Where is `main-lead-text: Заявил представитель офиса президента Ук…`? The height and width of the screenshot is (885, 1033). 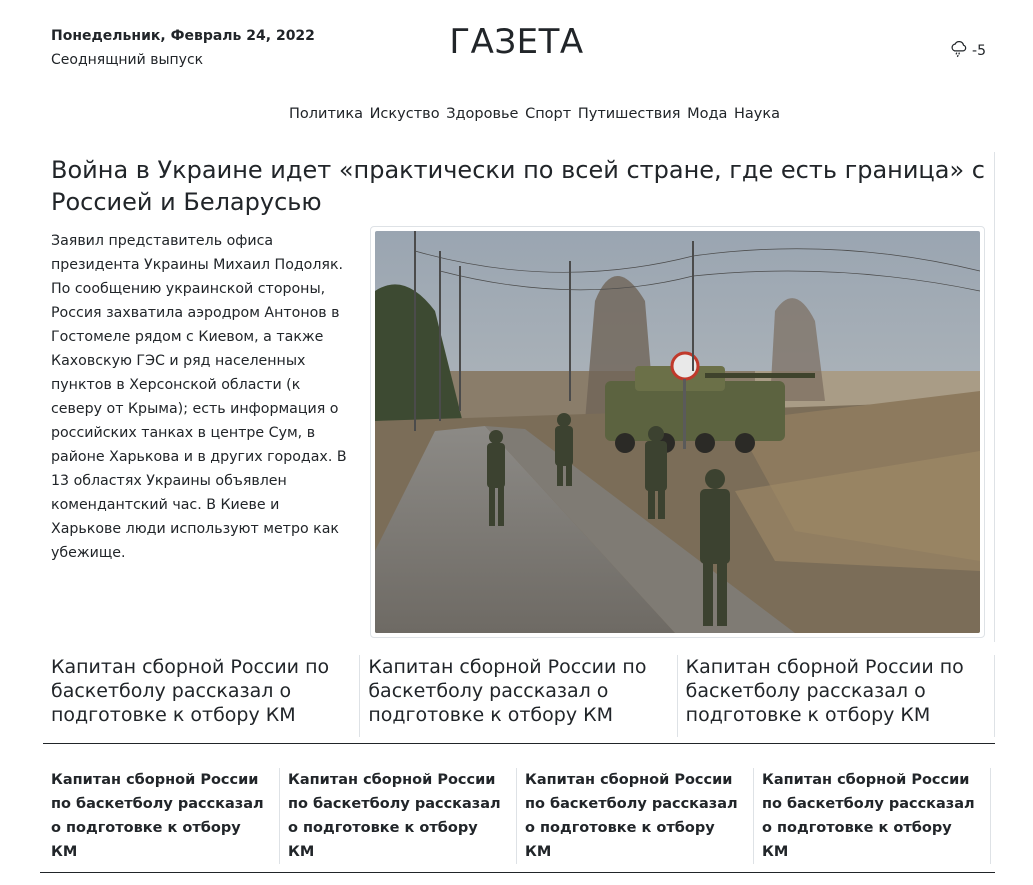 main-lead-text: Заявил представитель офиса президента Ук… is located at coordinates (199, 397).